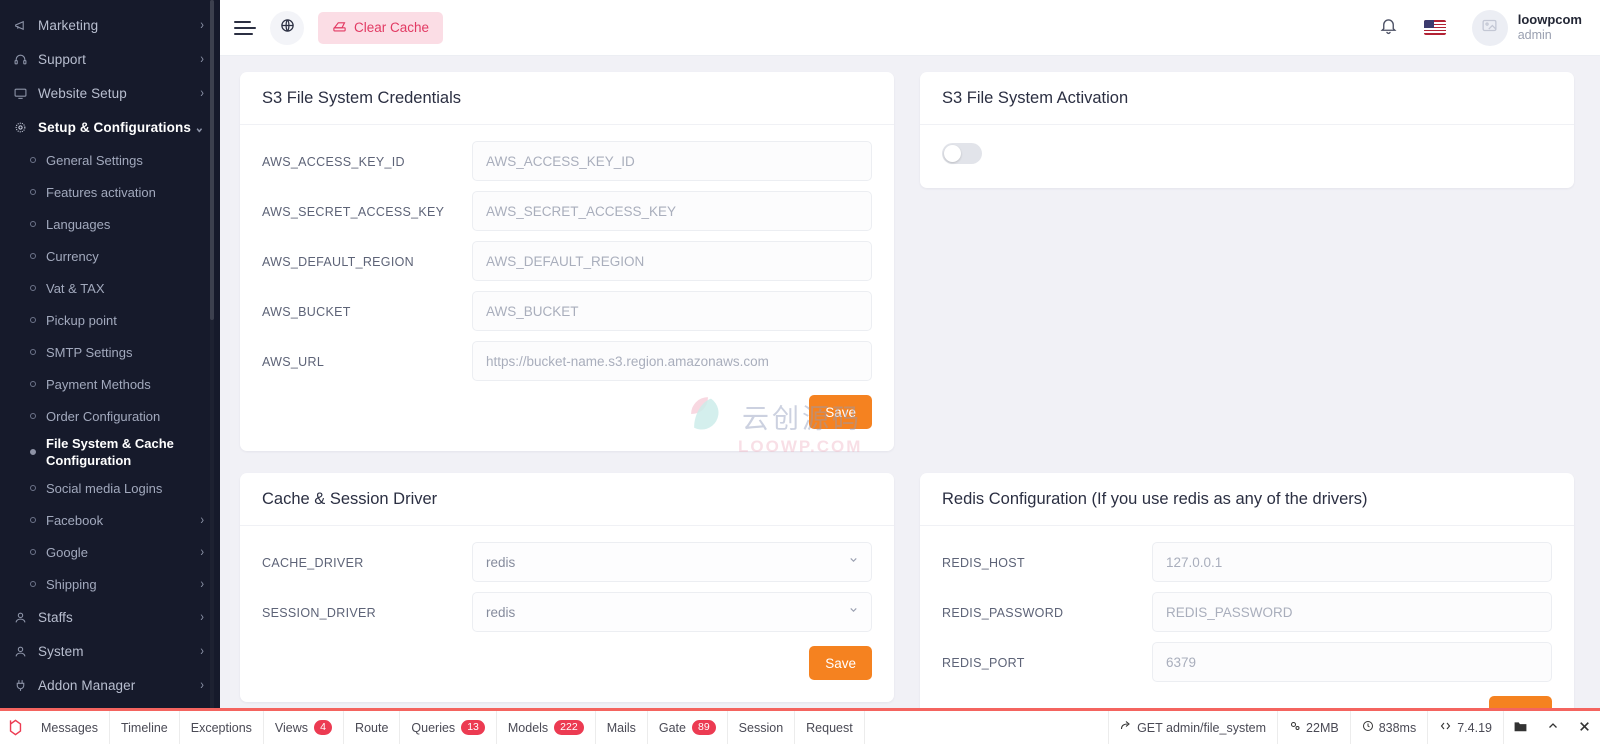 This screenshot has height=744, width=1600. What do you see at coordinates (110, 384) in the screenshot?
I see `sidebar-item-payment-methods: Payment Methods` at bounding box center [110, 384].